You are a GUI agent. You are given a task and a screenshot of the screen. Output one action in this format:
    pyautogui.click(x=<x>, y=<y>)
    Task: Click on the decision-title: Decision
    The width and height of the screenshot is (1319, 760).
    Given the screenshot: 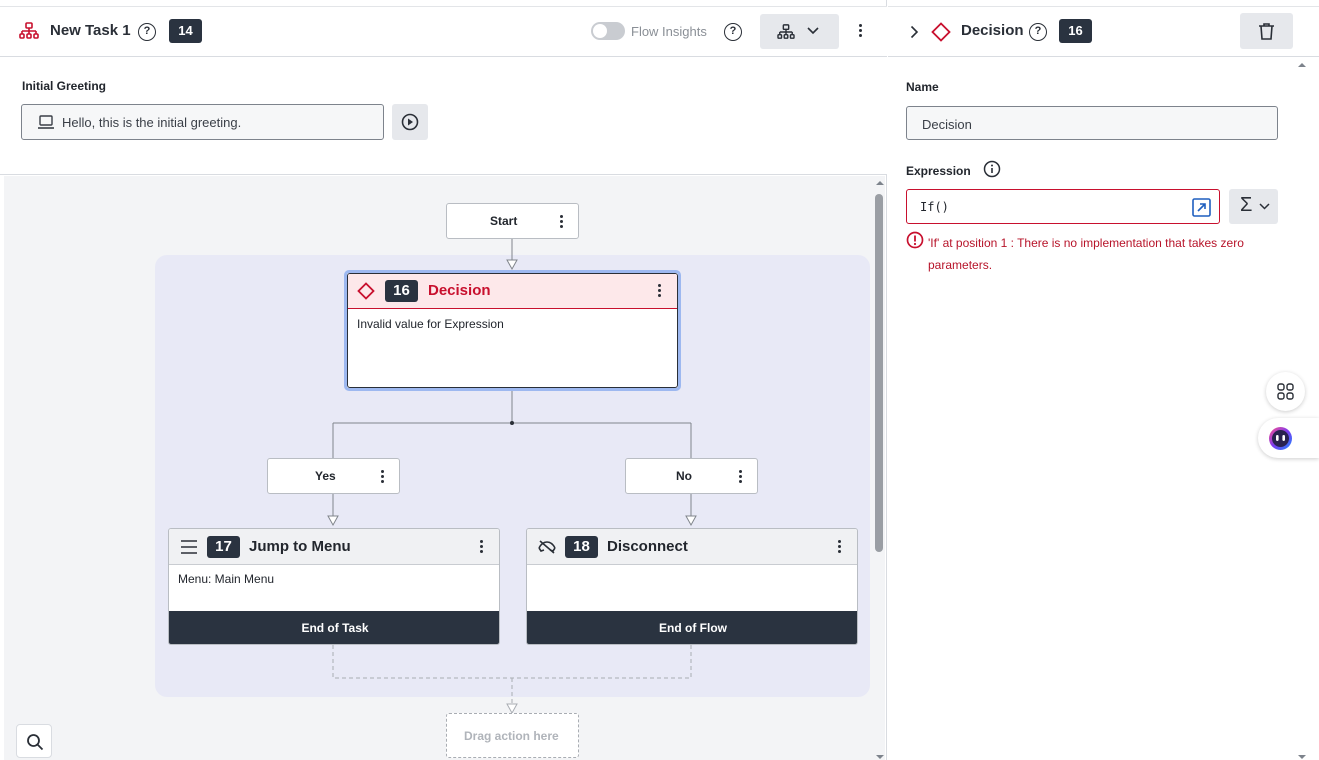 What is the action you would take?
    pyautogui.click(x=459, y=290)
    